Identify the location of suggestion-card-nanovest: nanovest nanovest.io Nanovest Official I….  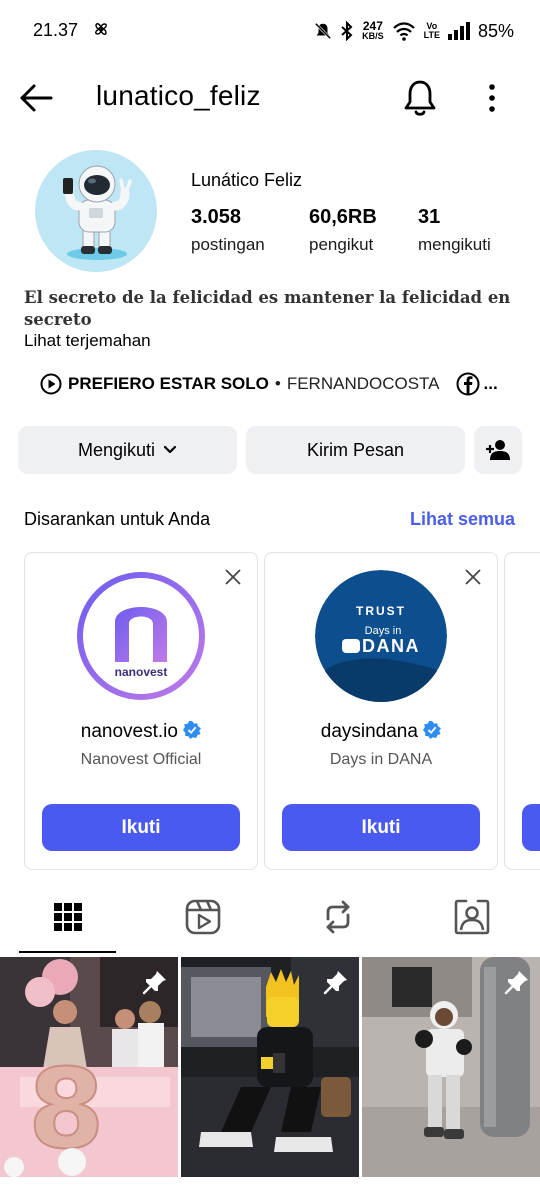
(141, 711).